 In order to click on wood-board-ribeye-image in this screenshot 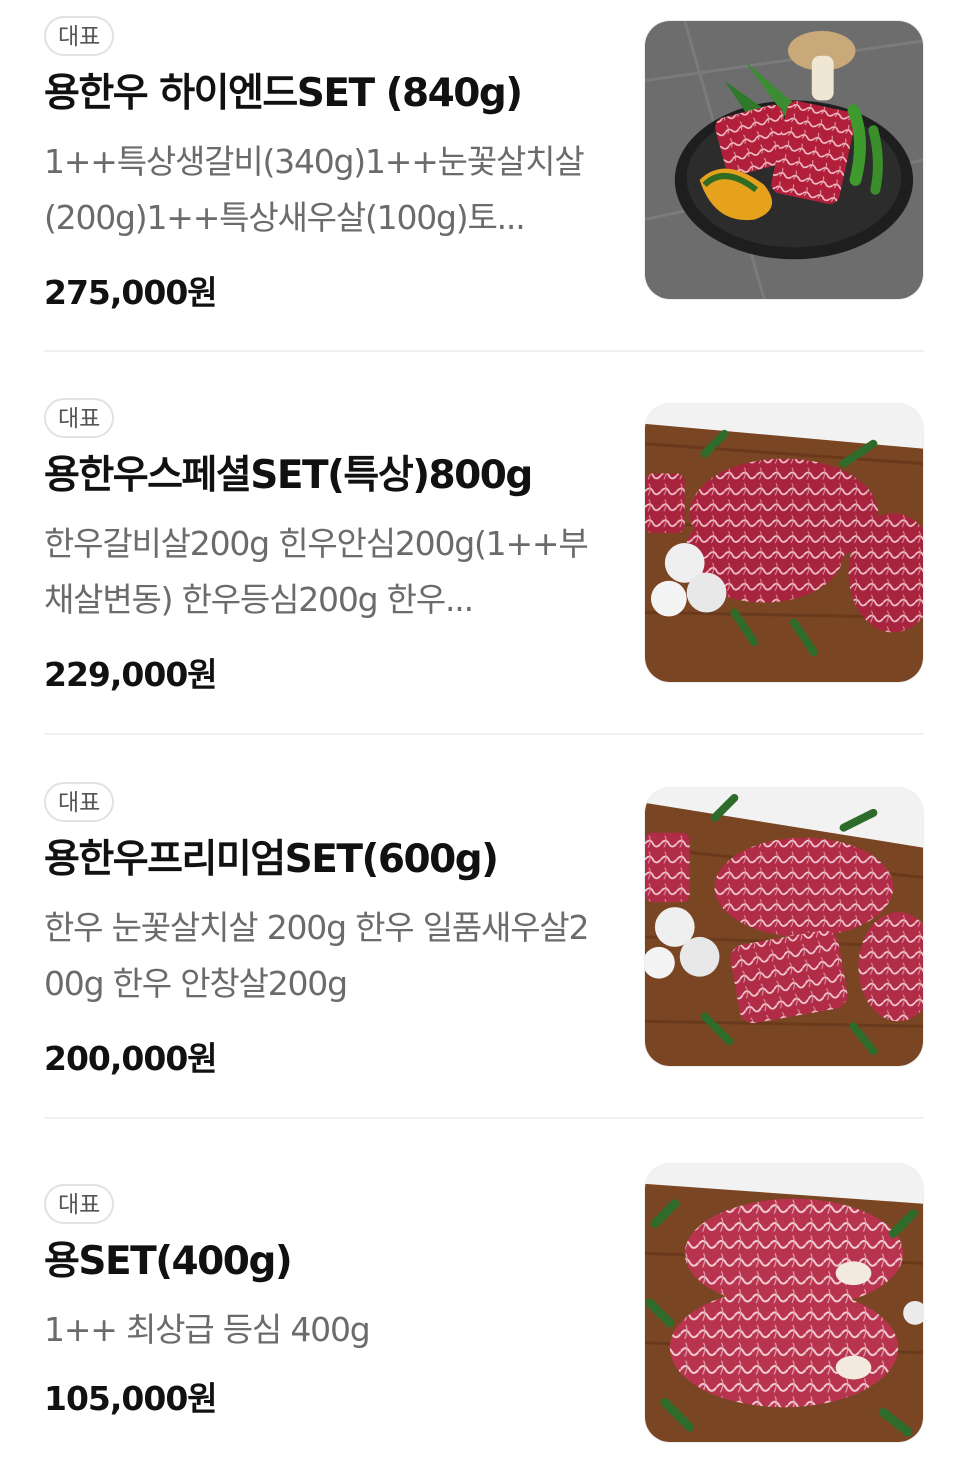, I will do `click(784, 1303)`.